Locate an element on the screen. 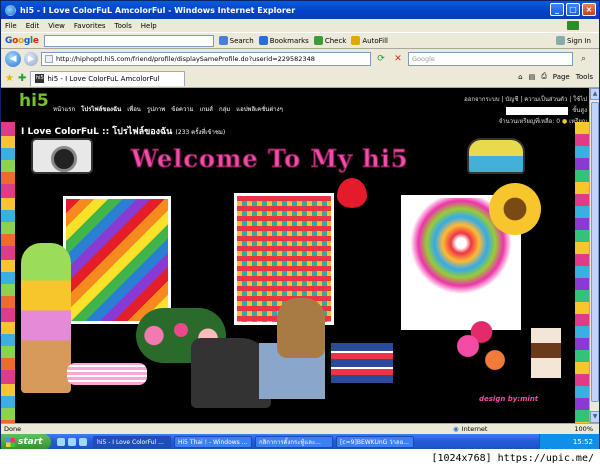  start-label: start is located at coordinates (30, 442).